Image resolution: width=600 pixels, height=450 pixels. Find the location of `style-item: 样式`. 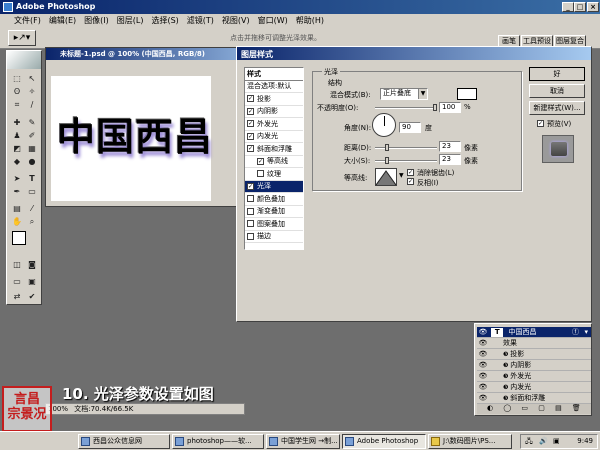

style-item: 样式 is located at coordinates (274, 74).